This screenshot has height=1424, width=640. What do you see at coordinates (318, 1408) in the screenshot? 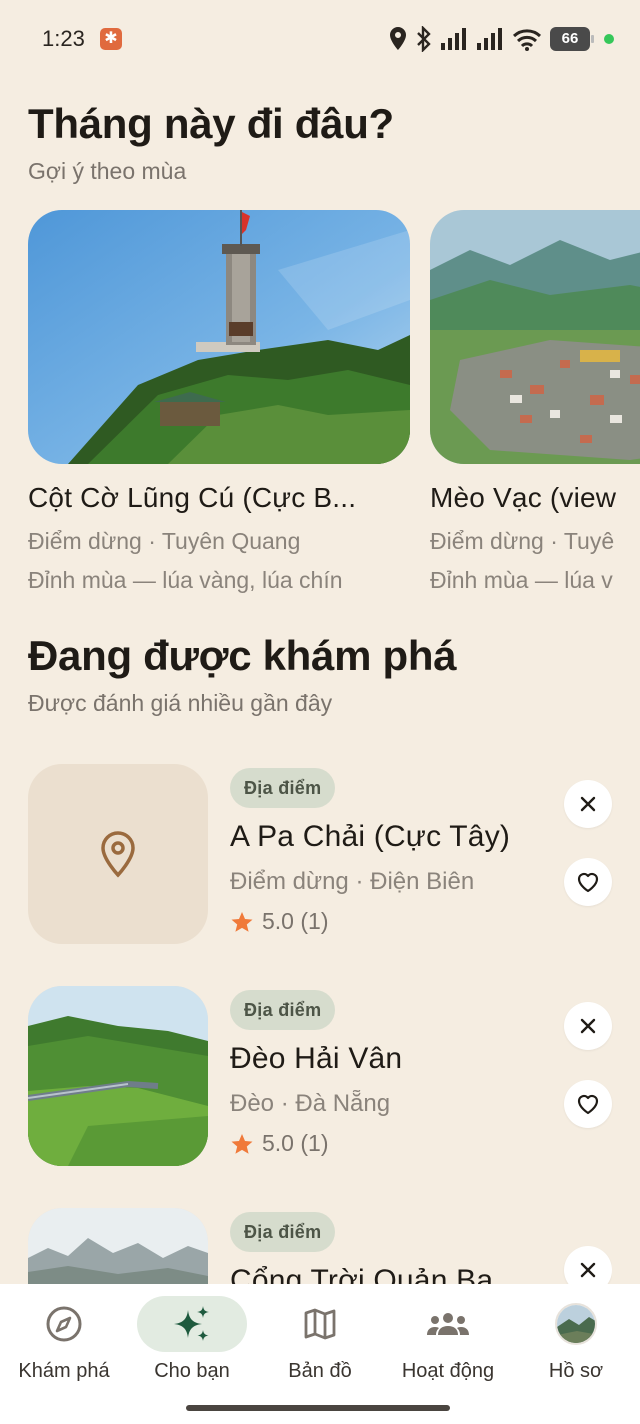
I see `home-indicator` at bounding box center [318, 1408].